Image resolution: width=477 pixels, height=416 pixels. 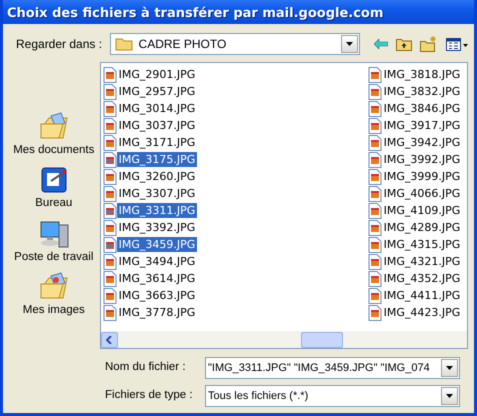 I want to click on file-item: IMG_4423.JPG, so click(x=422, y=312).